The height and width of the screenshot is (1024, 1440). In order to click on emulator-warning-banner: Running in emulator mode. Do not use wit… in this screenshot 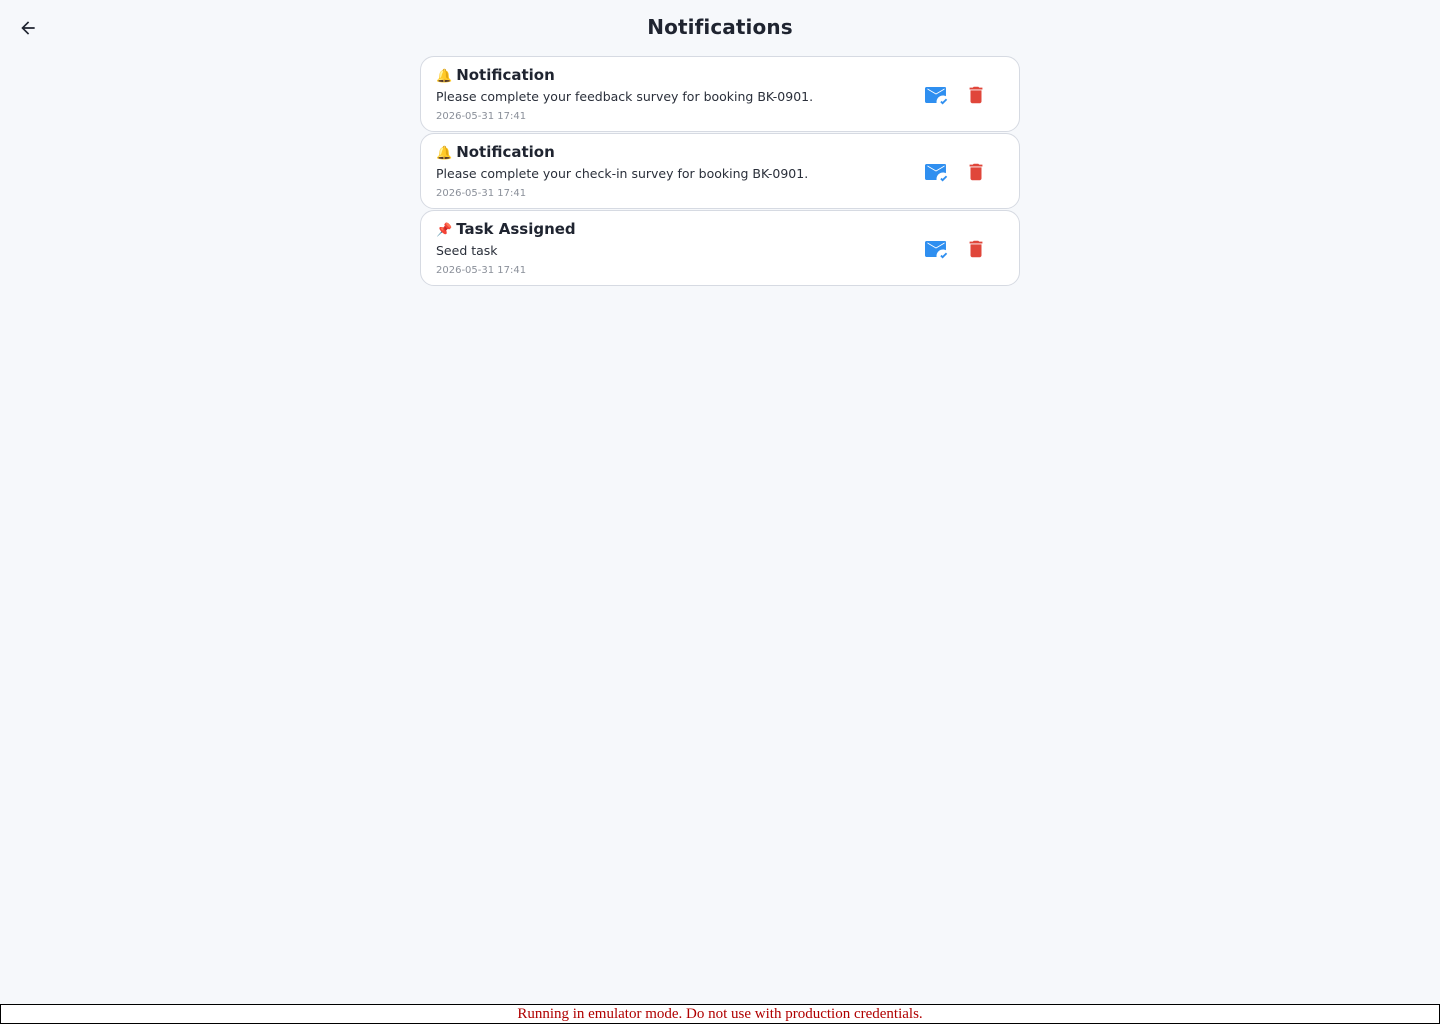, I will do `click(720, 1014)`.